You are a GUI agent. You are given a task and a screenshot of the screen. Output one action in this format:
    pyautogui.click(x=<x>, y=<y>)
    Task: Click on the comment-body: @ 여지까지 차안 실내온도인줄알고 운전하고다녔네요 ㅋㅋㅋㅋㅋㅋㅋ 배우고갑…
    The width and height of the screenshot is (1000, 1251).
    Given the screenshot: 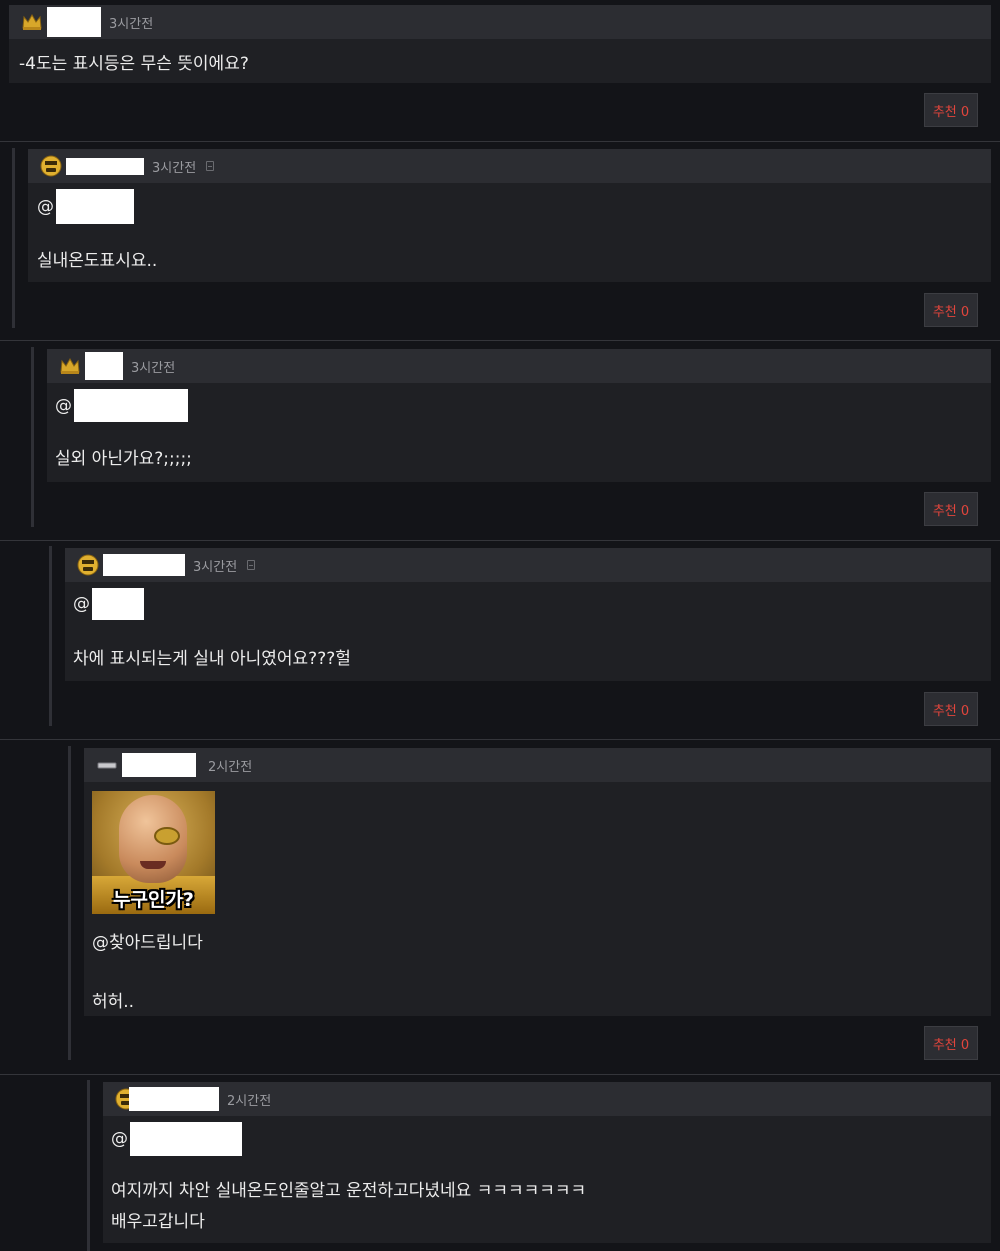 What is the action you would take?
    pyautogui.click(x=547, y=1179)
    